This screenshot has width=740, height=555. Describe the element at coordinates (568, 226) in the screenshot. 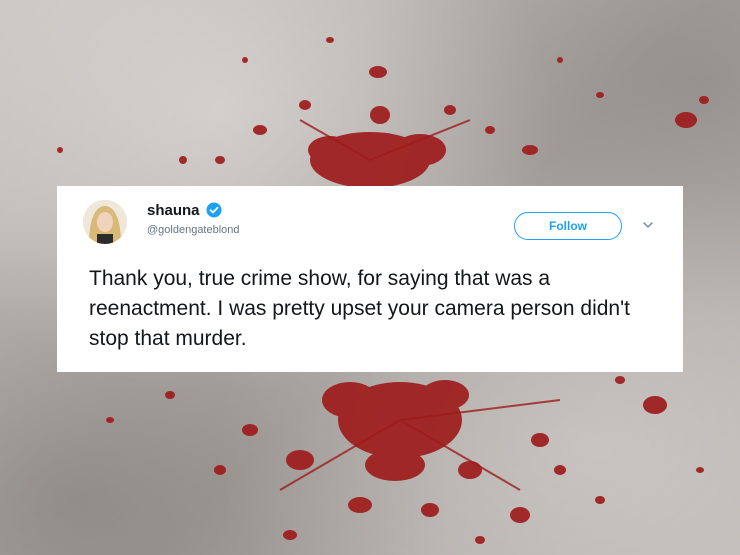

I see `follow-button: Follow` at that location.